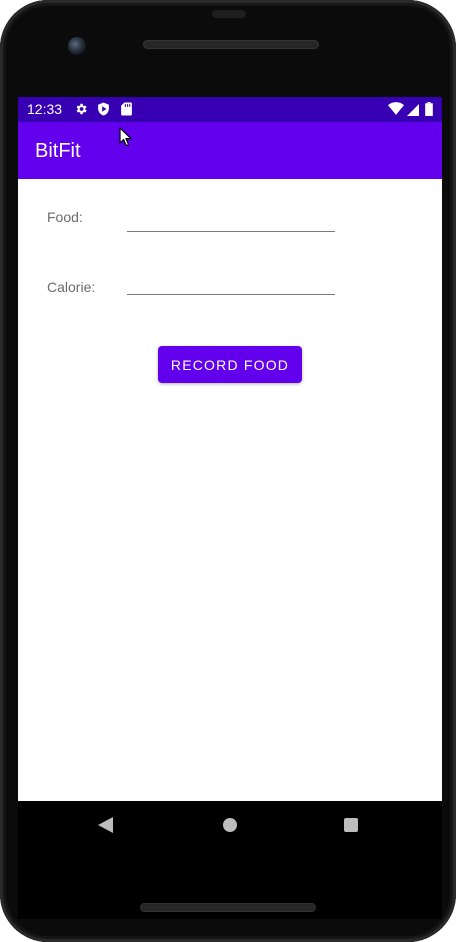  I want to click on play-protect-icon, so click(103, 111).